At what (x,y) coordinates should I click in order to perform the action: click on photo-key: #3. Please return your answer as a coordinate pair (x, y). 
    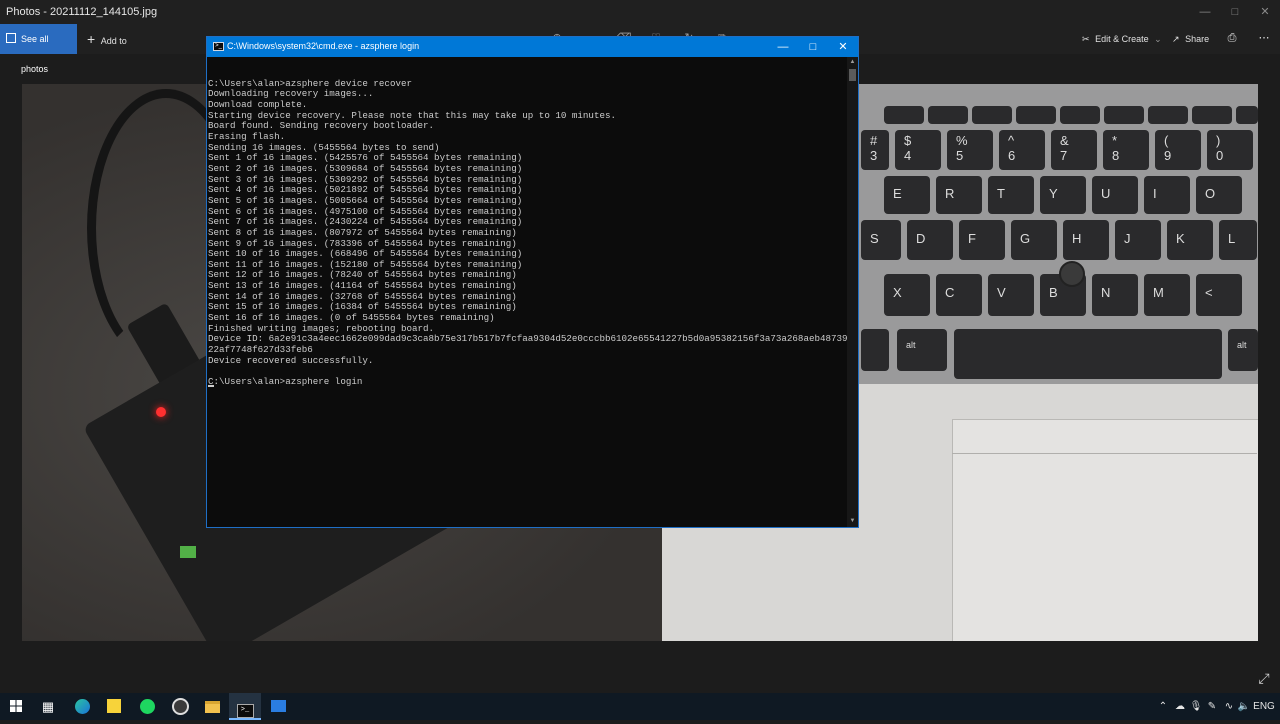
    Looking at the image, I should click on (875, 150).